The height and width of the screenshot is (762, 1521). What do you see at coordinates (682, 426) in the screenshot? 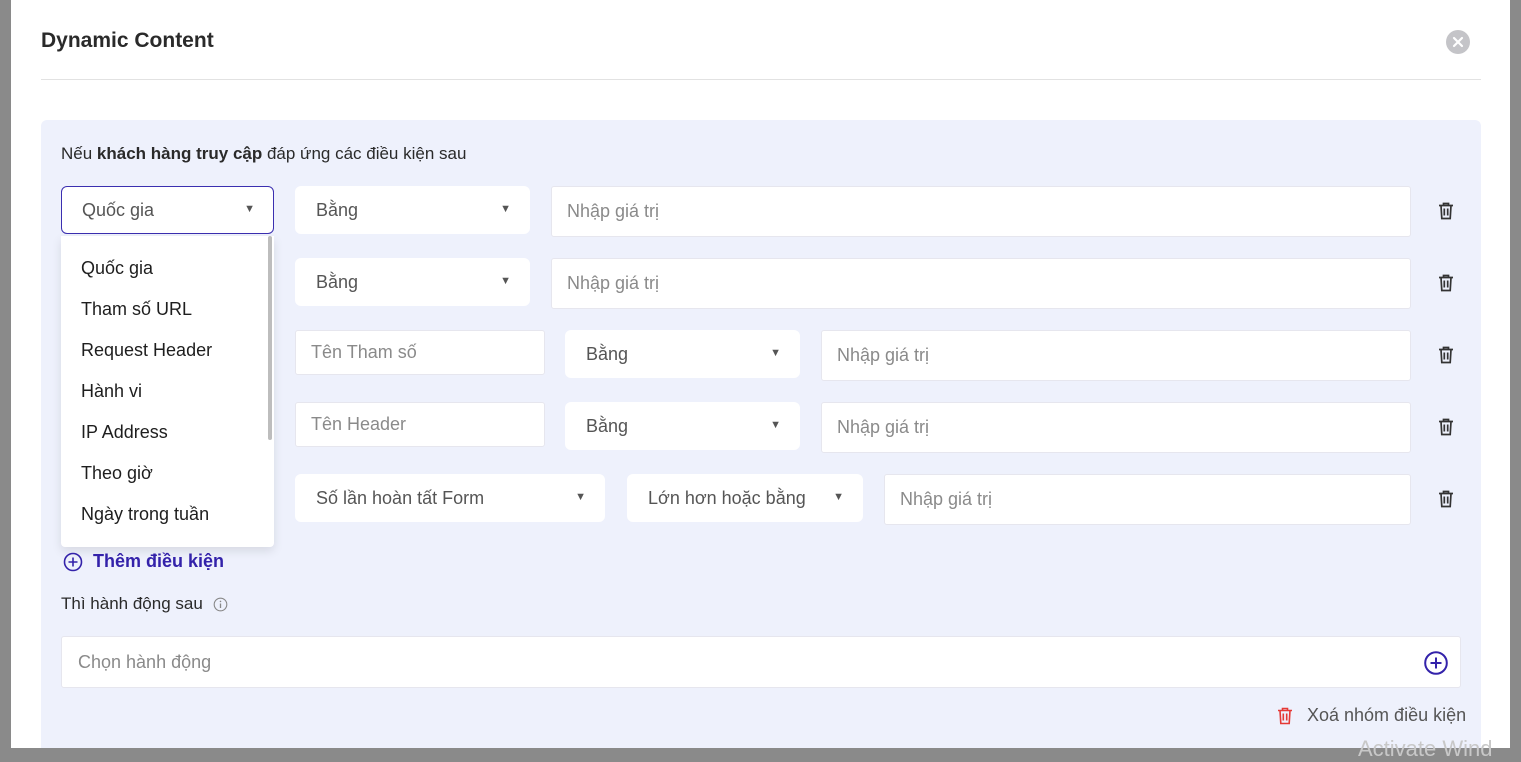
I see `operator-select-4: Bằng ▼` at bounding box center [682, 426].